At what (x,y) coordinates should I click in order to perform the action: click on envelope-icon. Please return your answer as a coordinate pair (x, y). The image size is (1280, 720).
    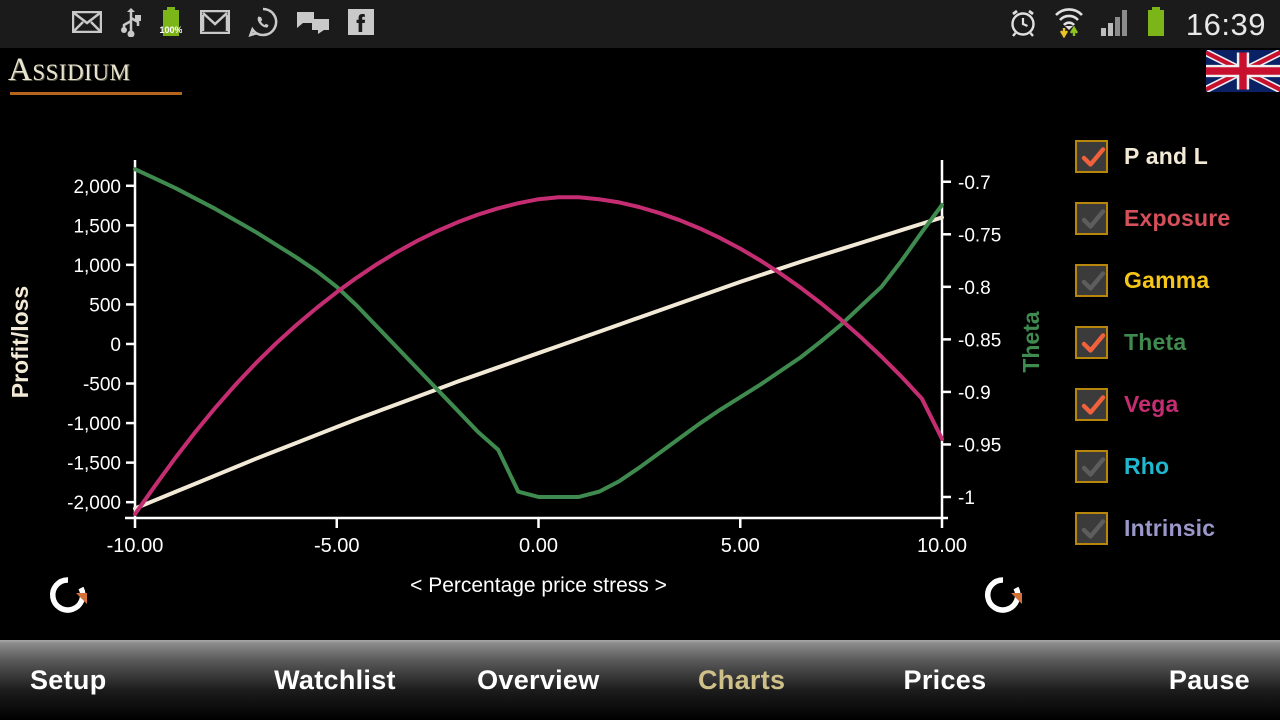
    Looking at the image, I should click on (87, 24).